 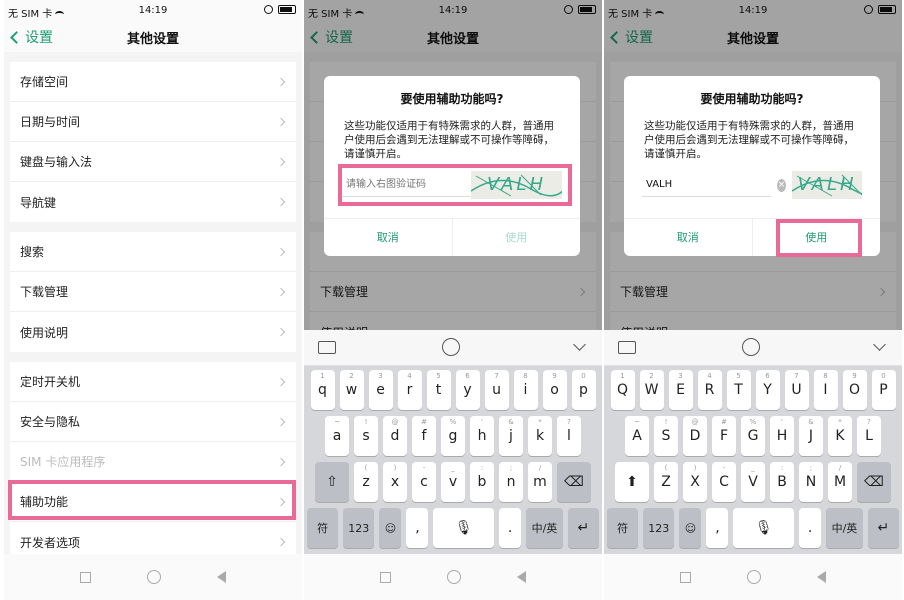 What do you see at coordinates (666, 436) in the screenshot?
I see `key: ! S` at bounding box center [666, 436].